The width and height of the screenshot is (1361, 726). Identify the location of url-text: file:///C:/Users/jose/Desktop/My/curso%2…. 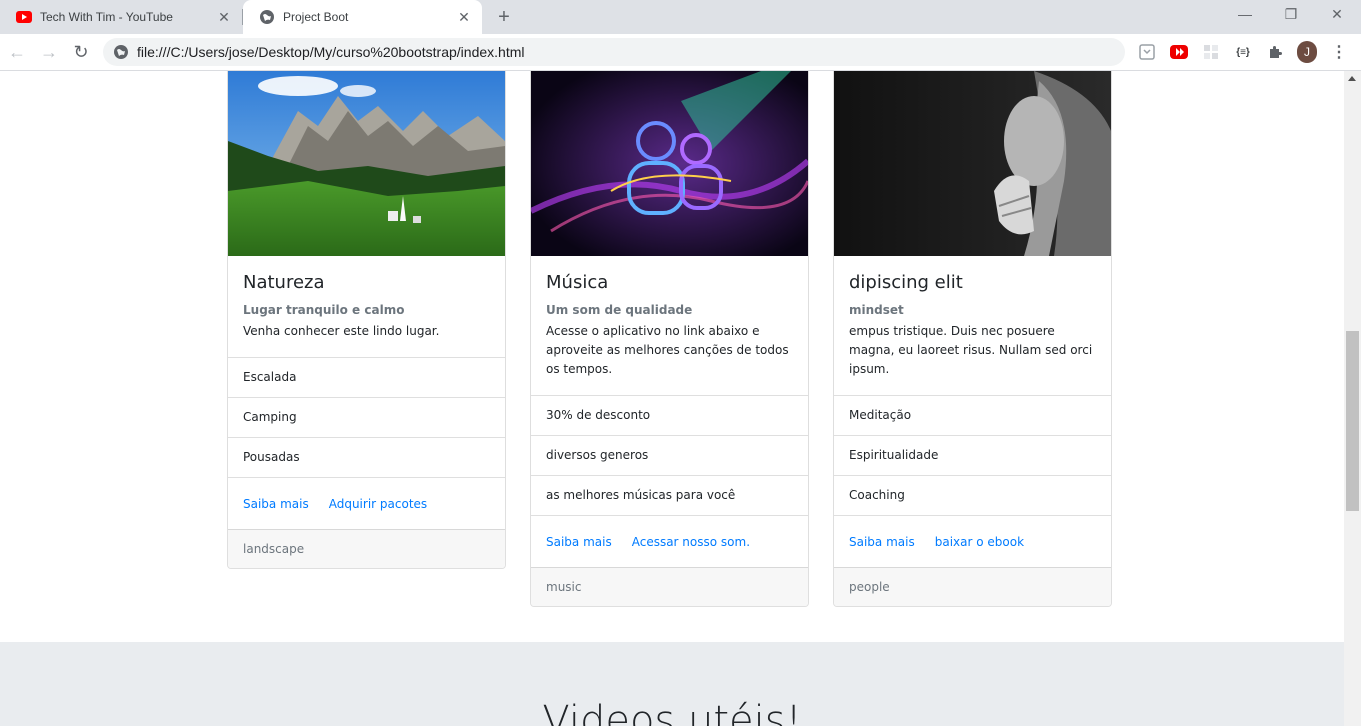
(331, 52).